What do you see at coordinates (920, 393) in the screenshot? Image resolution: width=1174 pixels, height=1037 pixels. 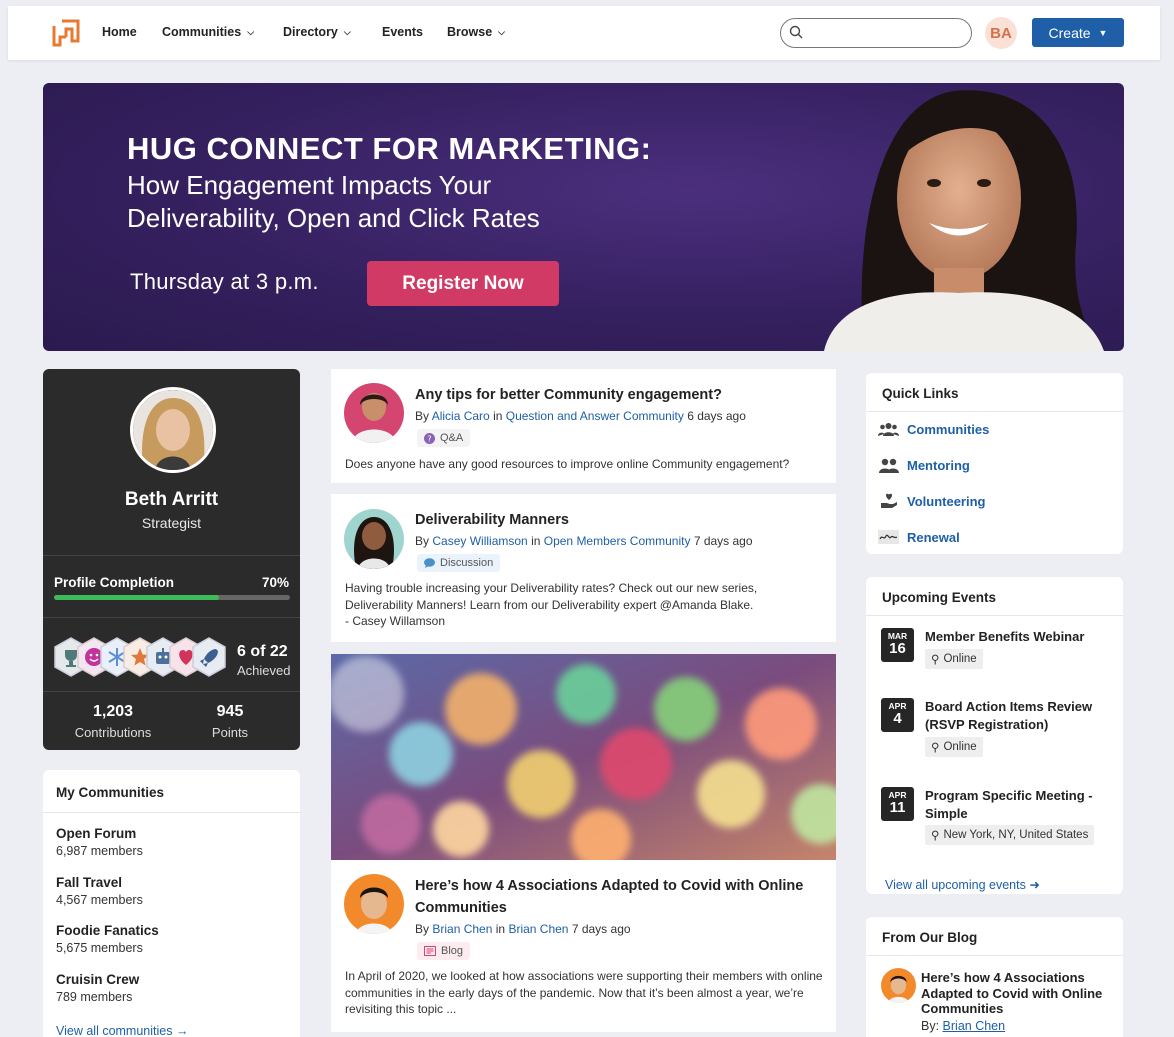 I see `quick-links-title: Quick Links` at bounding box center [920, 393].